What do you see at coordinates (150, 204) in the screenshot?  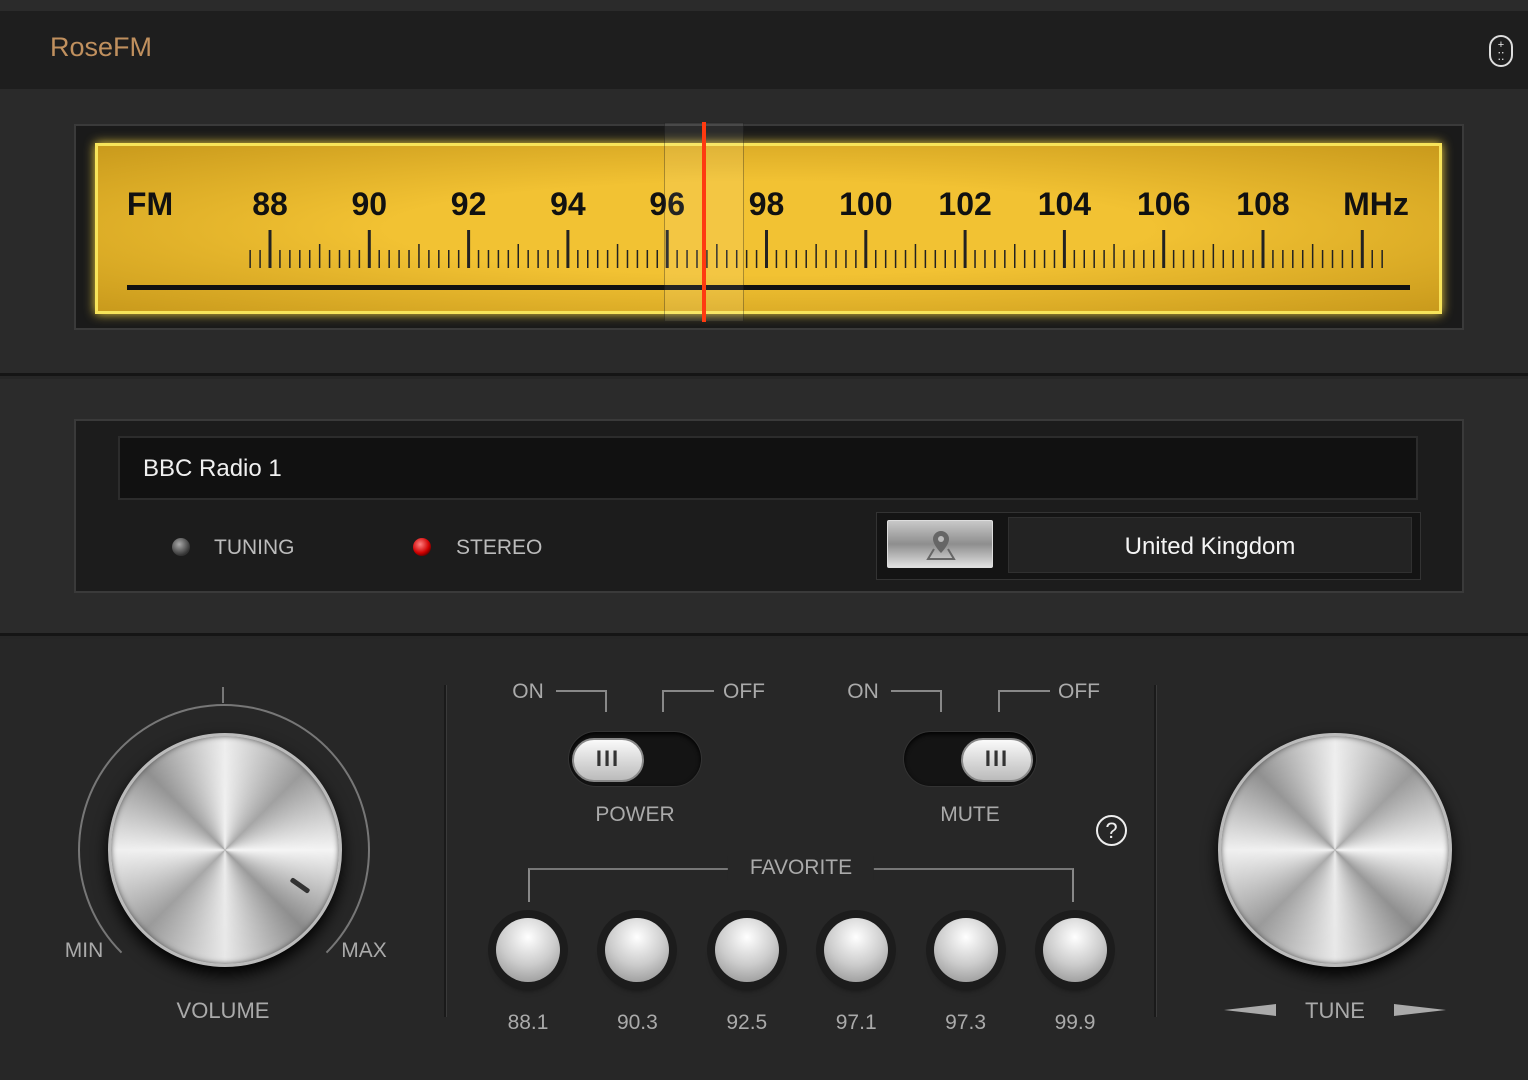 I see `band-label: FM` at bounding box center [150, 204].